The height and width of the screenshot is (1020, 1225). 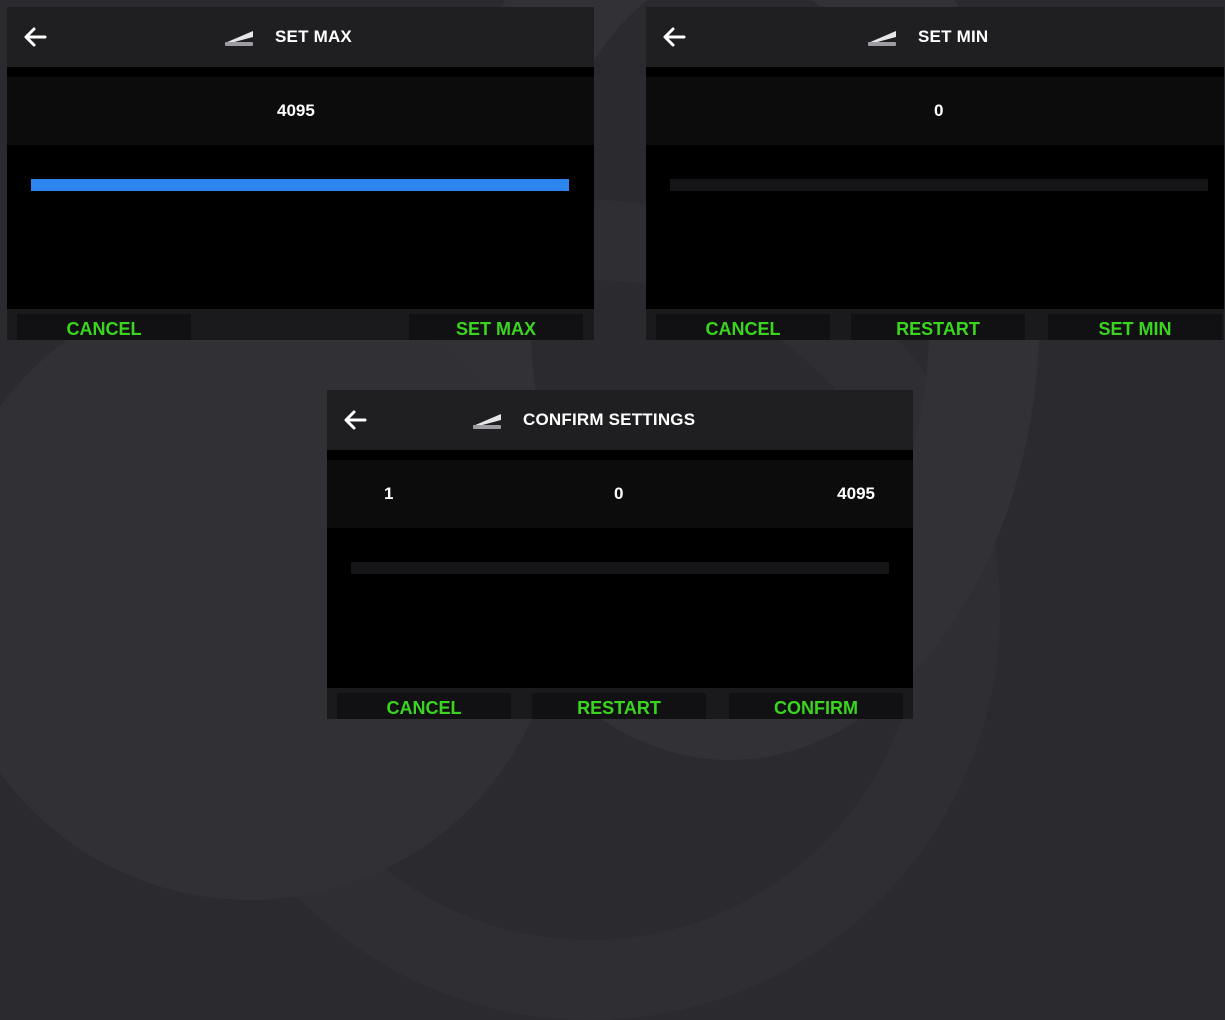 What do you see at coordinates (300, 324) in the screenshot?
I see `button-bar: CANCEL SET MAX` at bounding box center [300, 324].